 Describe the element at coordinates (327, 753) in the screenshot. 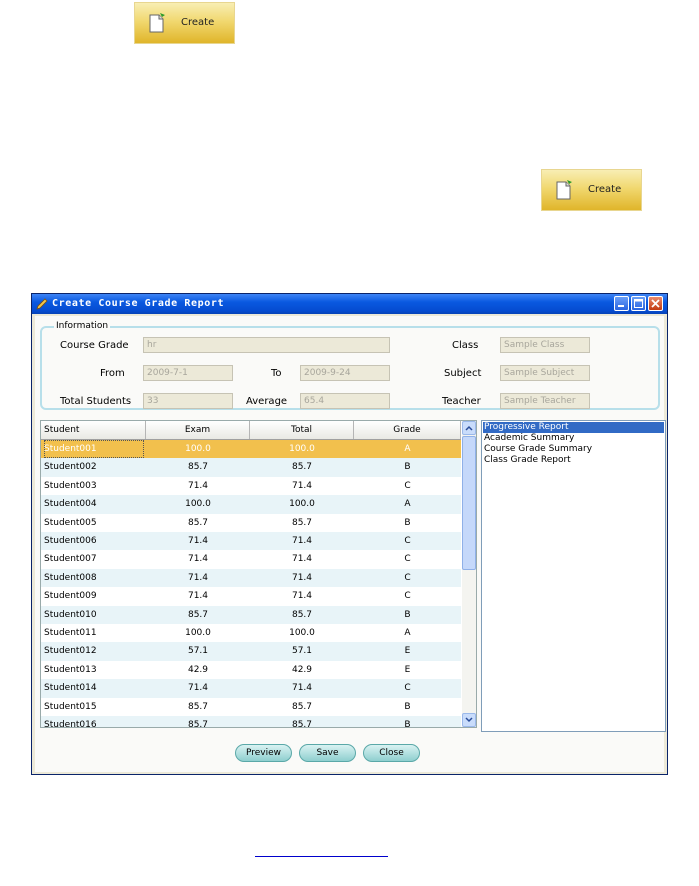

I see `save-button: Save` at that location.